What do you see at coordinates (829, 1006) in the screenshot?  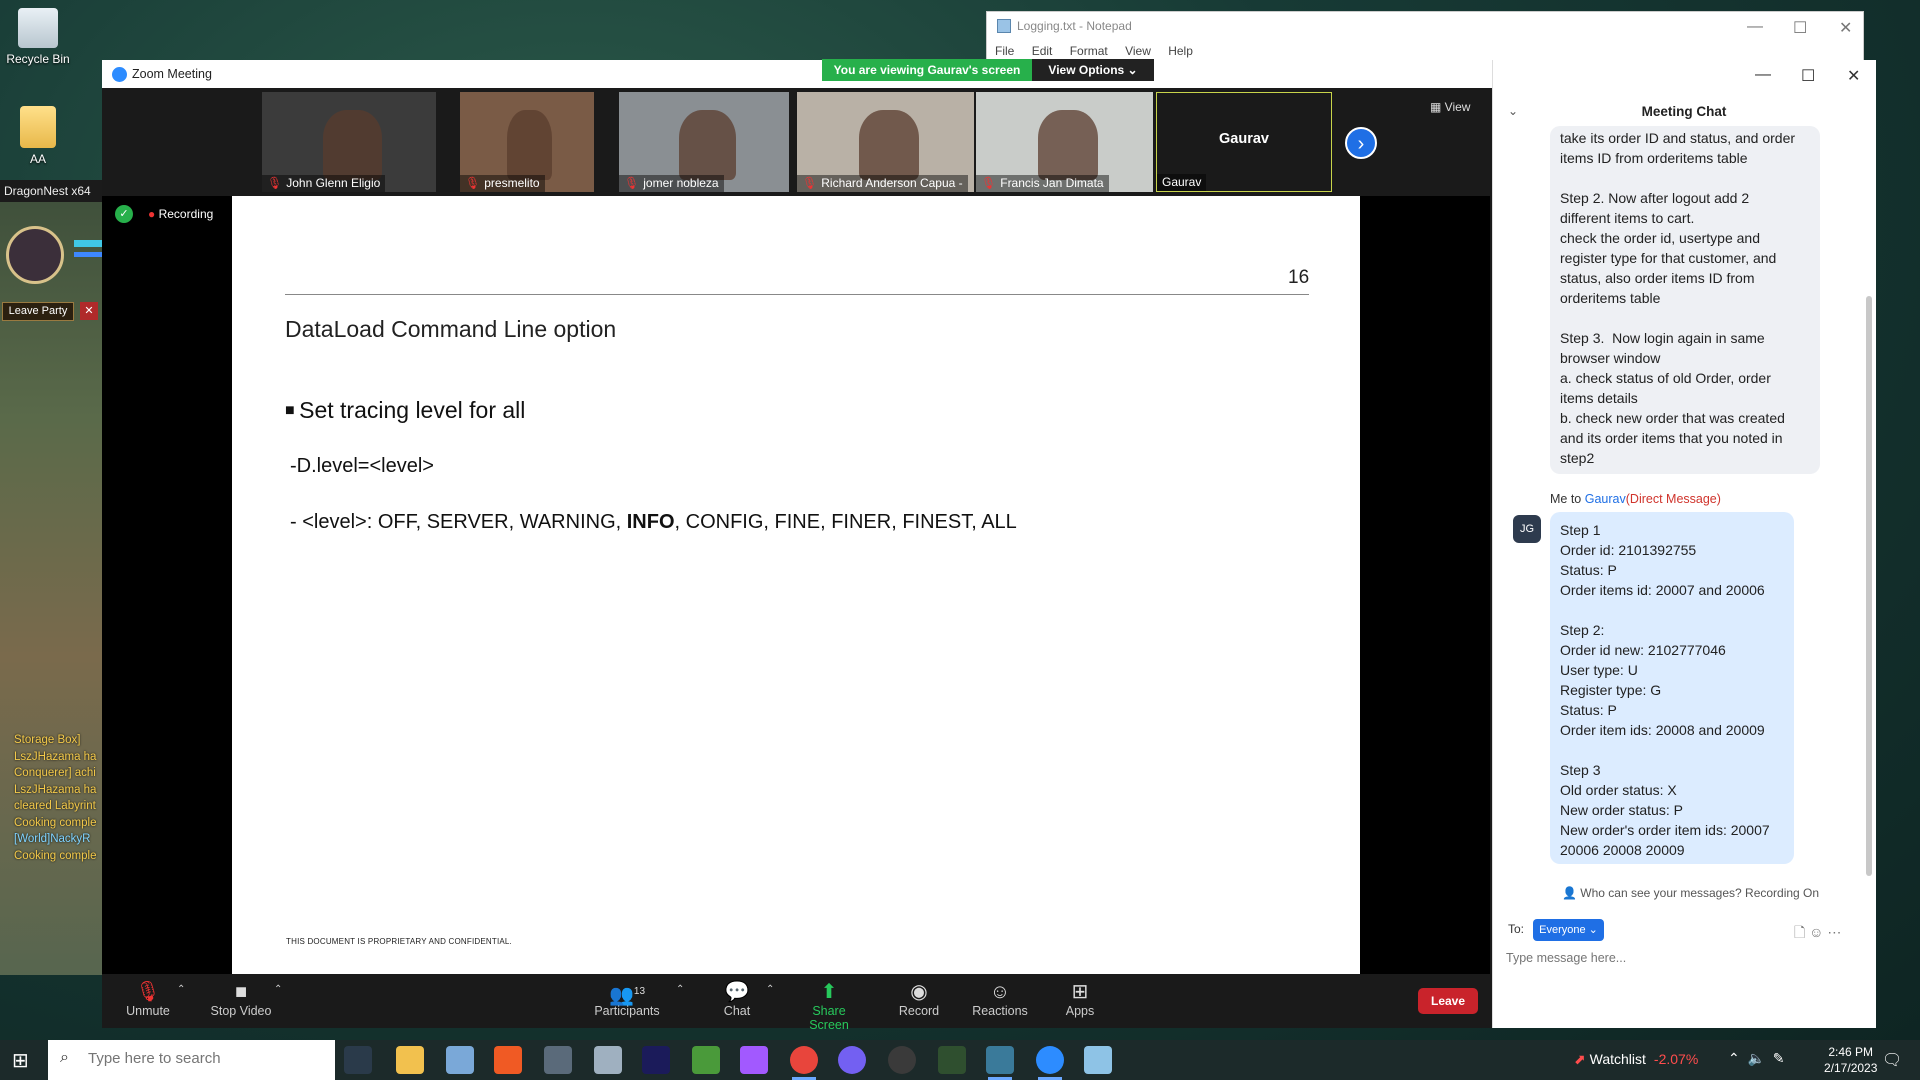 I see `share-screen-button: ⬆ Share Screen` at bounding box center [829, 1006].